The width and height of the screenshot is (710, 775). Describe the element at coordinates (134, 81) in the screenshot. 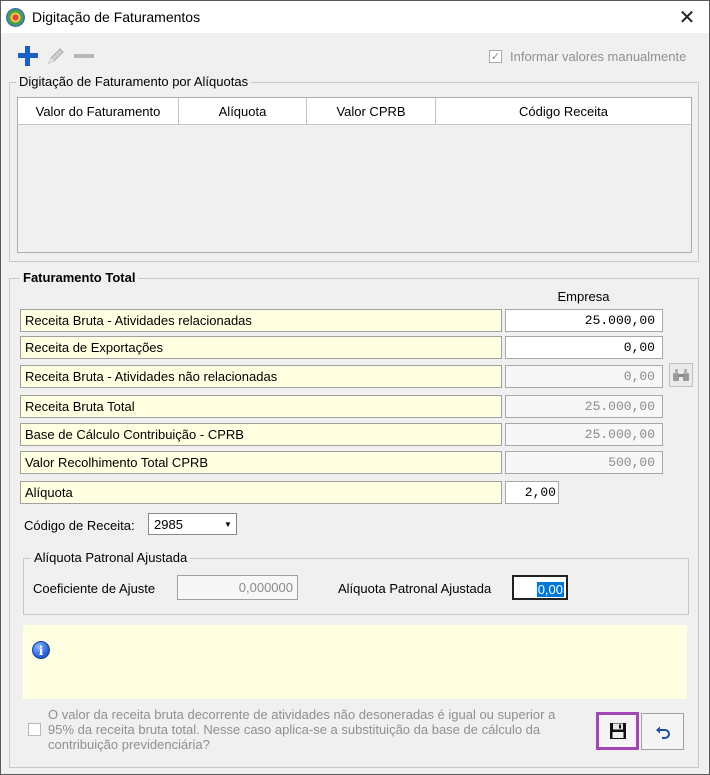

I see `aliquotas-group-title: Digitação de Faturamento por Alíquotas` at that location.